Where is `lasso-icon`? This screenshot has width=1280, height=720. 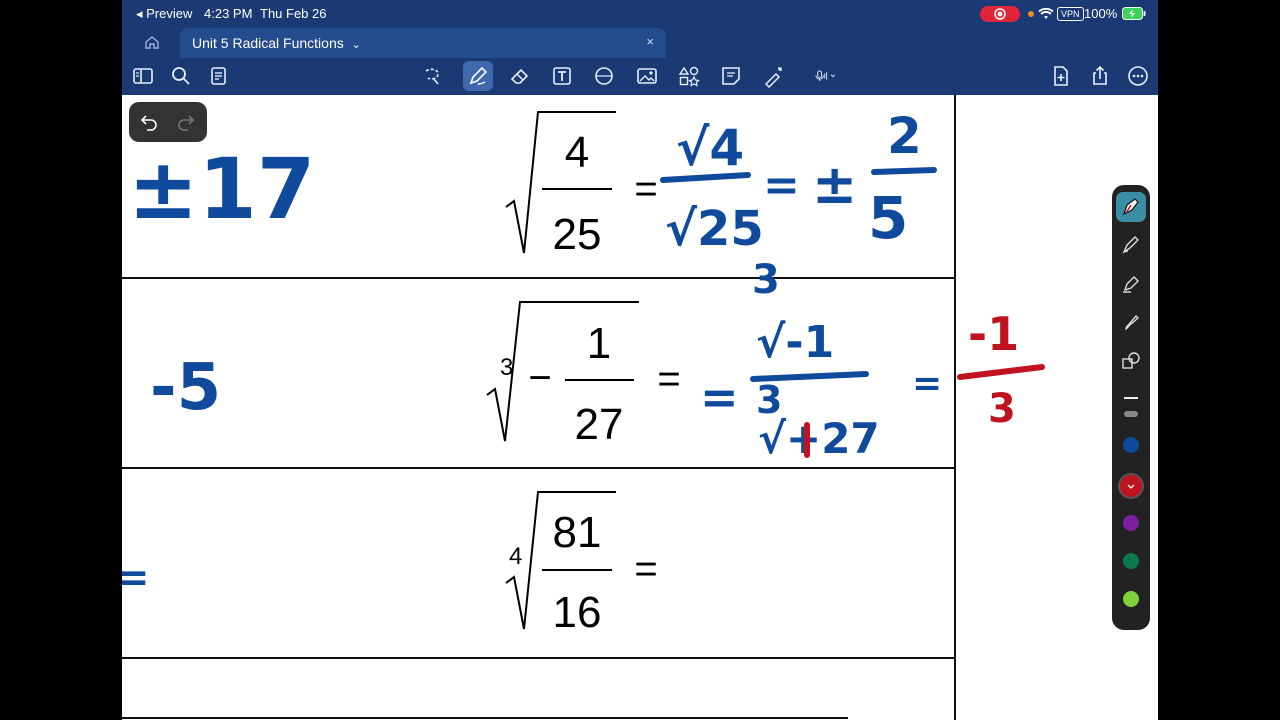 lasso-icon is located at coordinates (432, 76).